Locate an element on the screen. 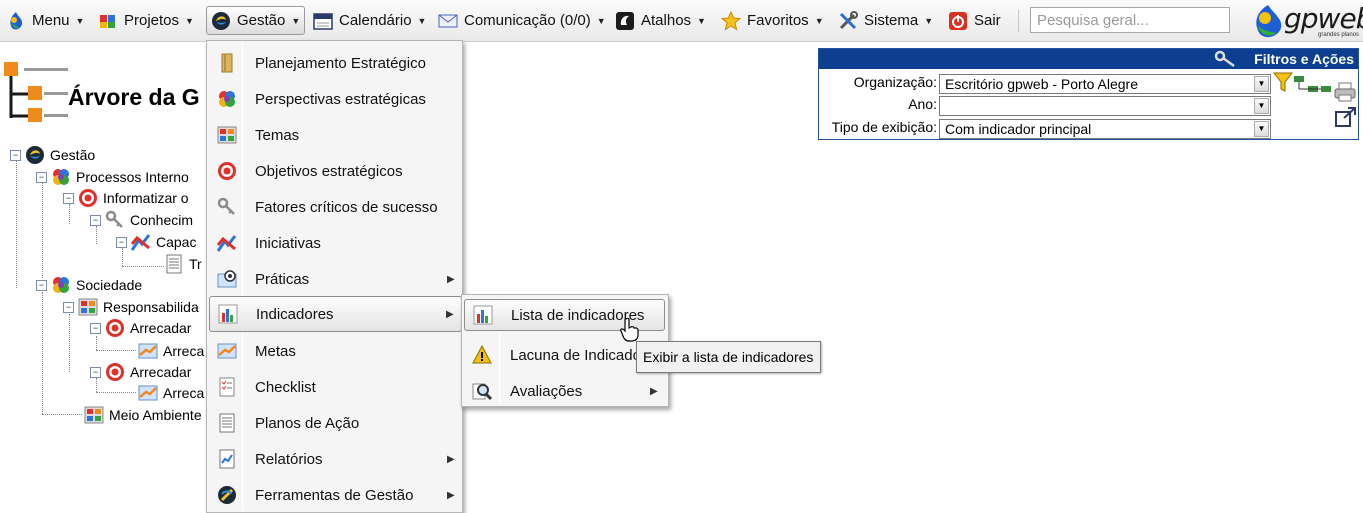 The image size is (1363, 513). menu-item-fatores: Fatores críticos de sucesso is located at coordinates (335, 207).